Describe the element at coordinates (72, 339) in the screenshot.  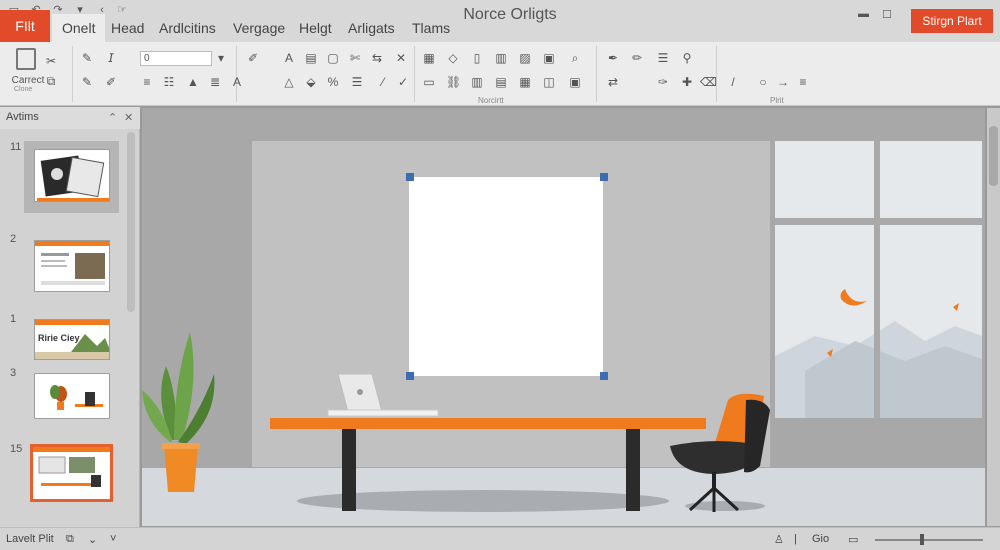
I see `slide-thumbnail: Ririe Ciey` at that location.